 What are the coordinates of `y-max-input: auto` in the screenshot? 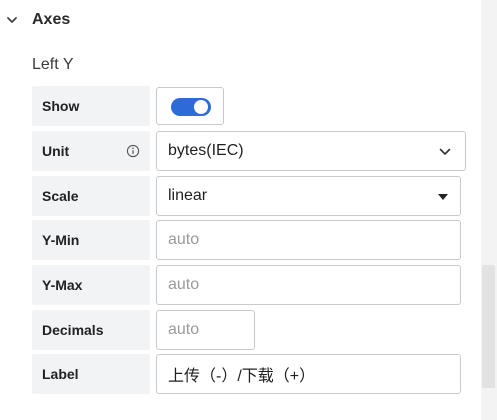 It's located at (308, 285).